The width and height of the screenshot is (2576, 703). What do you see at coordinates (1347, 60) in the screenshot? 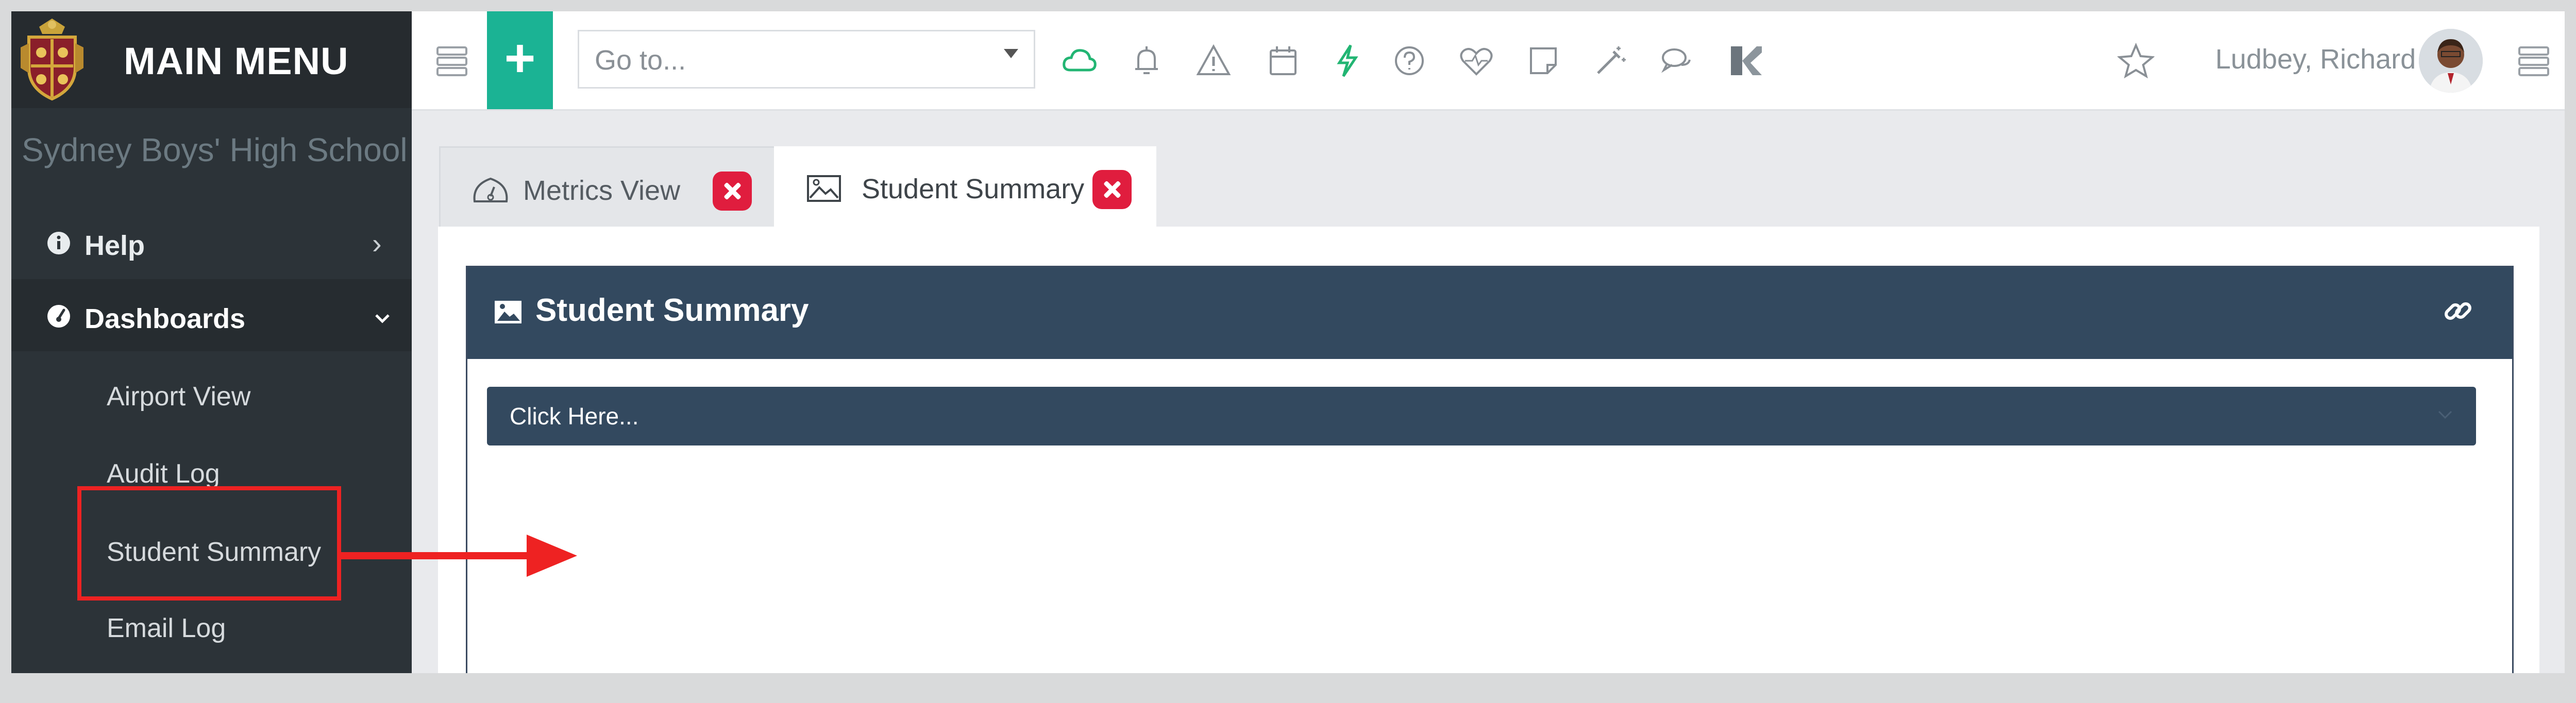
I see `bolt-icon` at bounding box center [1347, 60].